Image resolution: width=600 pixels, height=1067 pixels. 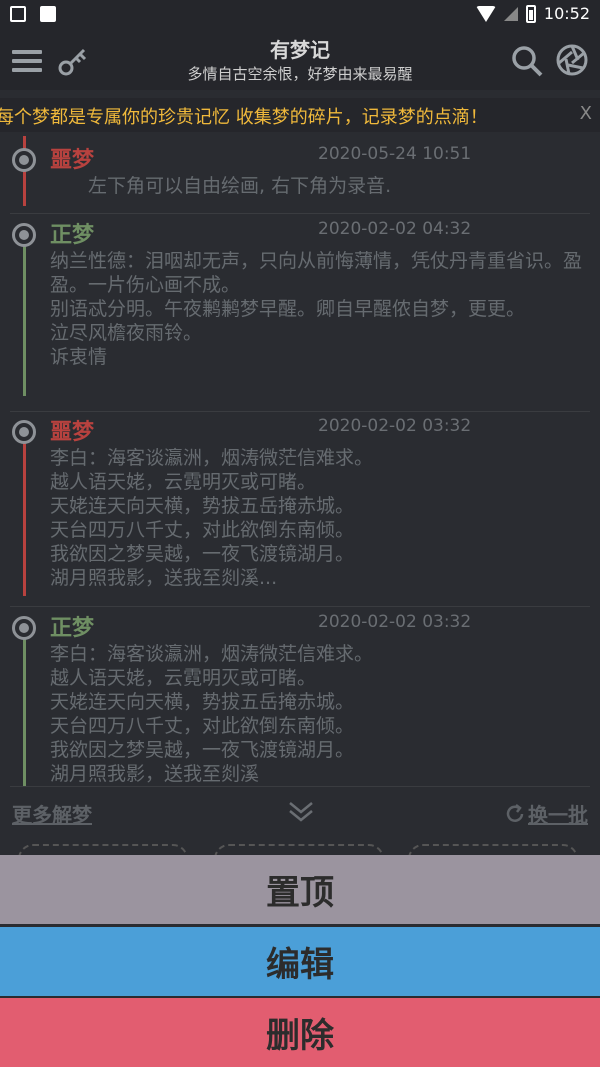 What do you see at coordinates (515, 812) in the screenshot?
I see `refresh-icon` at bounding box center [515, 812].